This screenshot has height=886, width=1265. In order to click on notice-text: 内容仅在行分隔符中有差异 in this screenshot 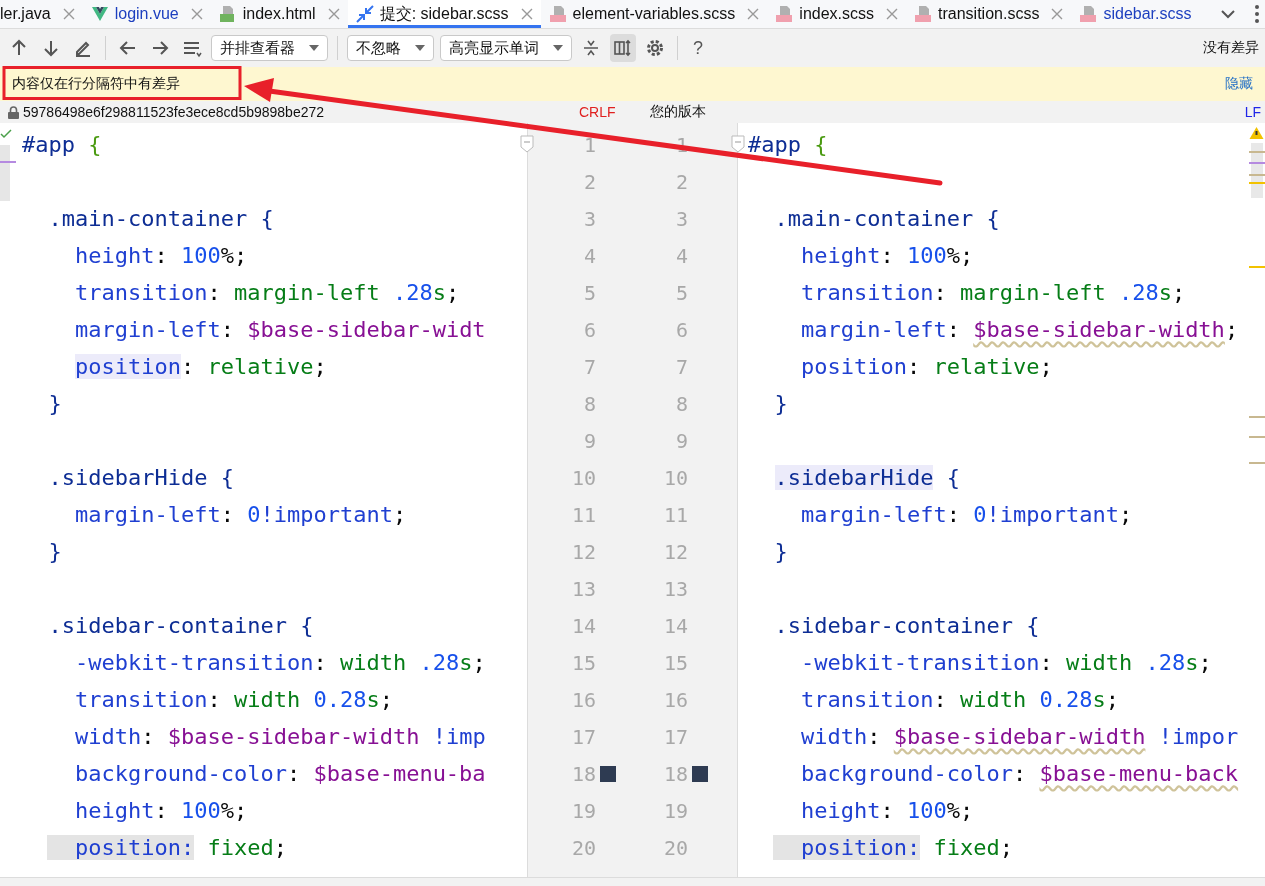, I will do `click(96, 84)`.